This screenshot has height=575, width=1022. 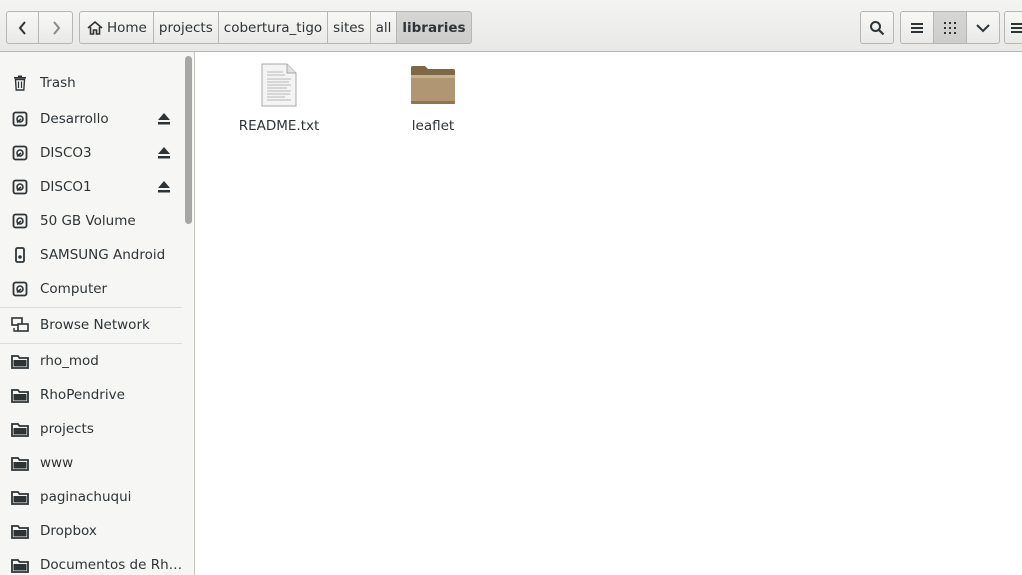 What do you see at coordinates (69, 361) in the screenshot?
I see `sidebar-item-label: rho_mod` at bounding box center [69, 361].